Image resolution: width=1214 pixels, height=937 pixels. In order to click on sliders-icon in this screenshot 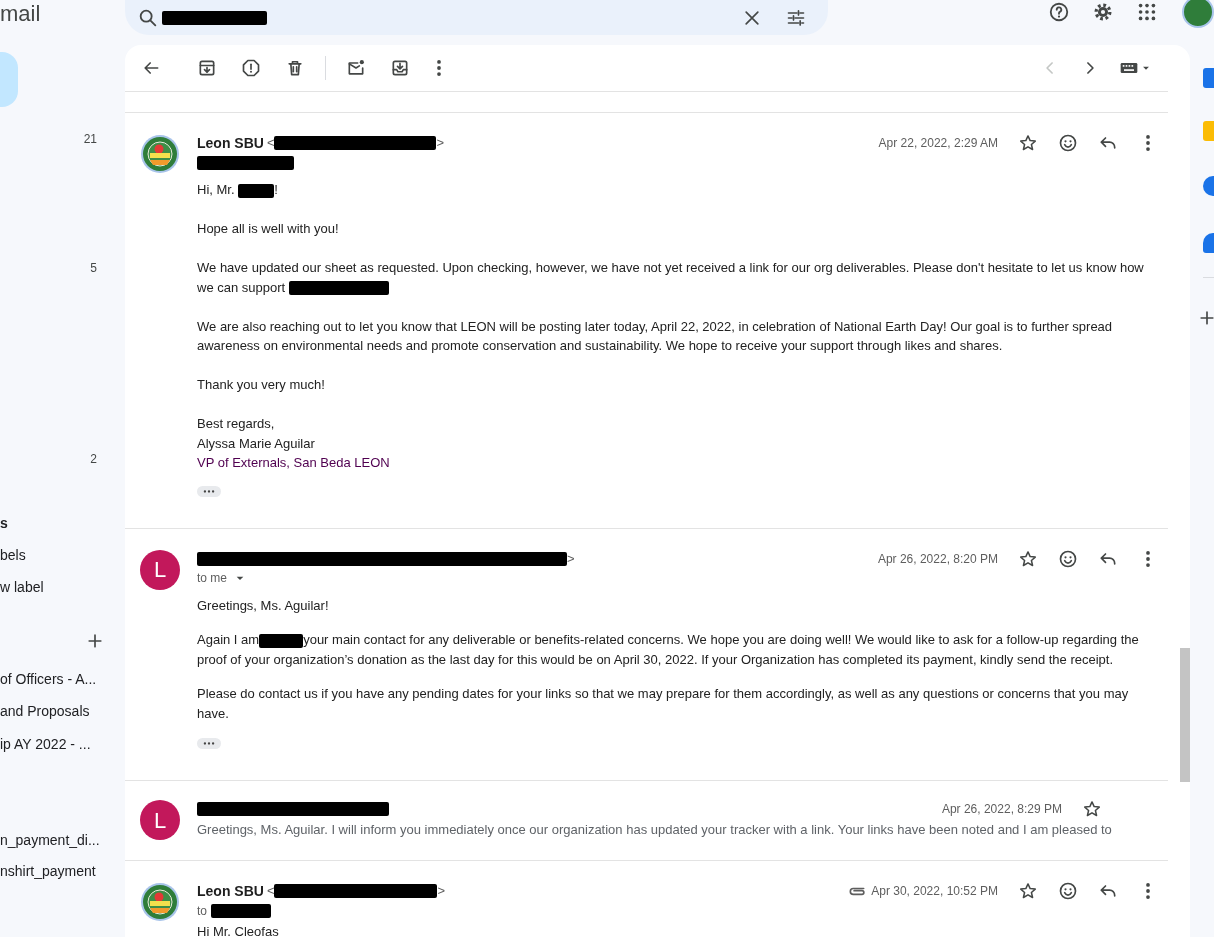, I will do `click(796, 17)`.